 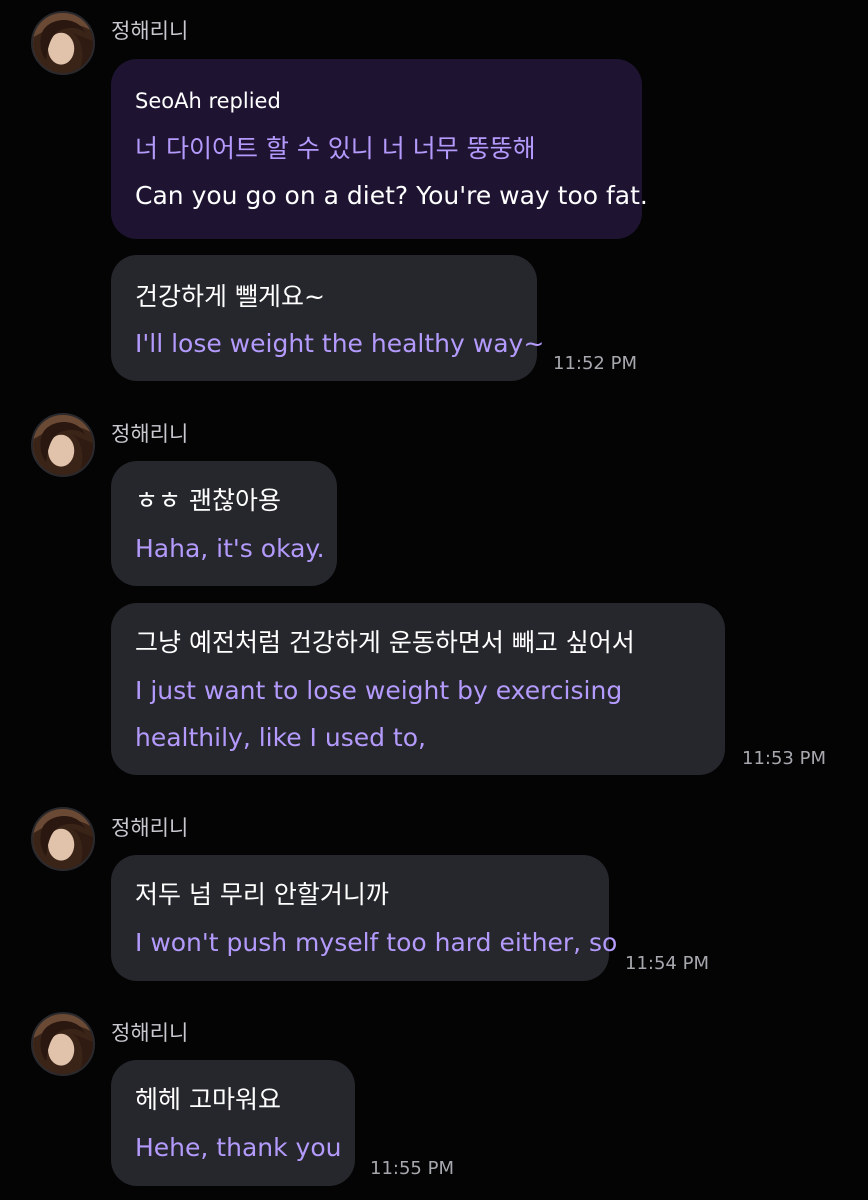 I want to click on message-korean-text: 그냥 예전처럼 건강하게 운동하면서 빼고 싶어서, so click(x=385, y=642).